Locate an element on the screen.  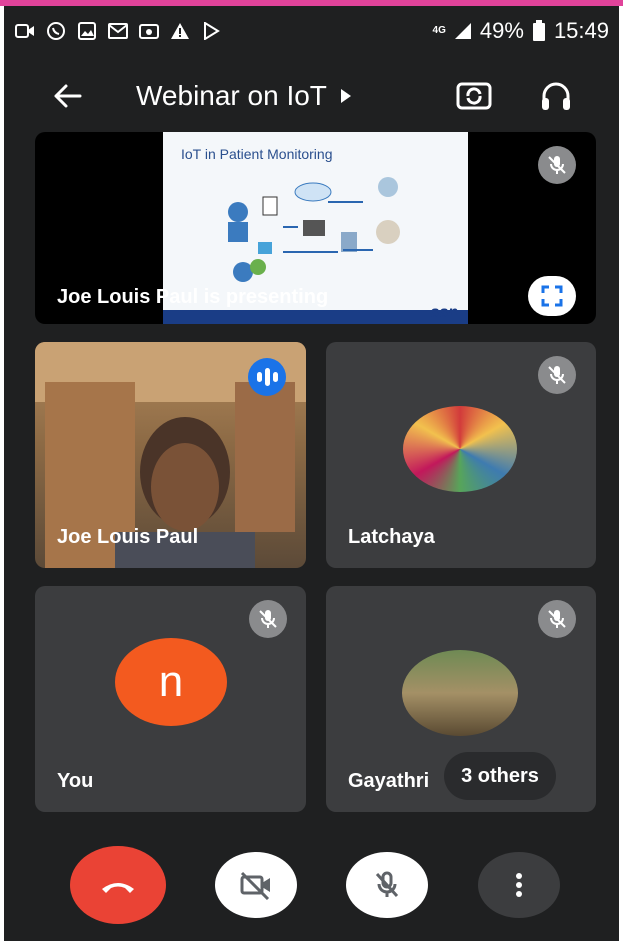
end-call-button is located at coordinates (118, 885).